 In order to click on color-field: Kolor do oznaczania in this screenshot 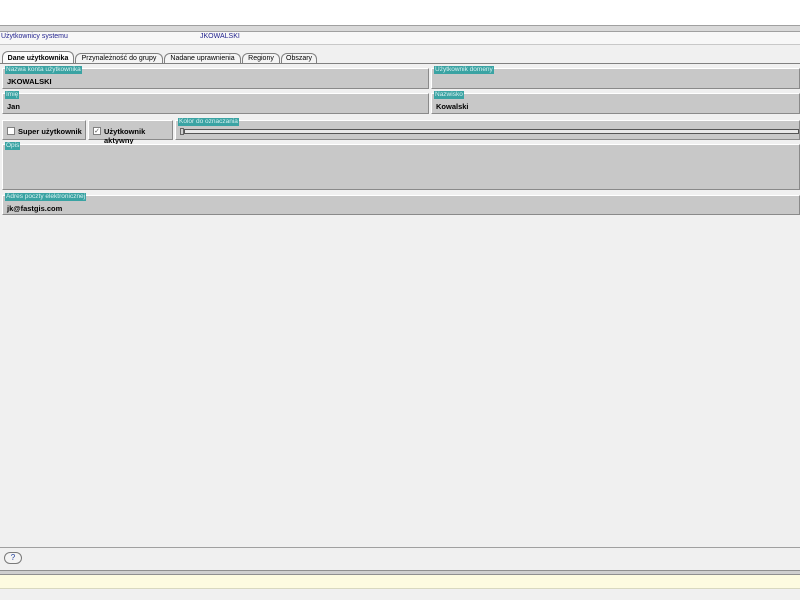, I will do `click(487, 129)`.